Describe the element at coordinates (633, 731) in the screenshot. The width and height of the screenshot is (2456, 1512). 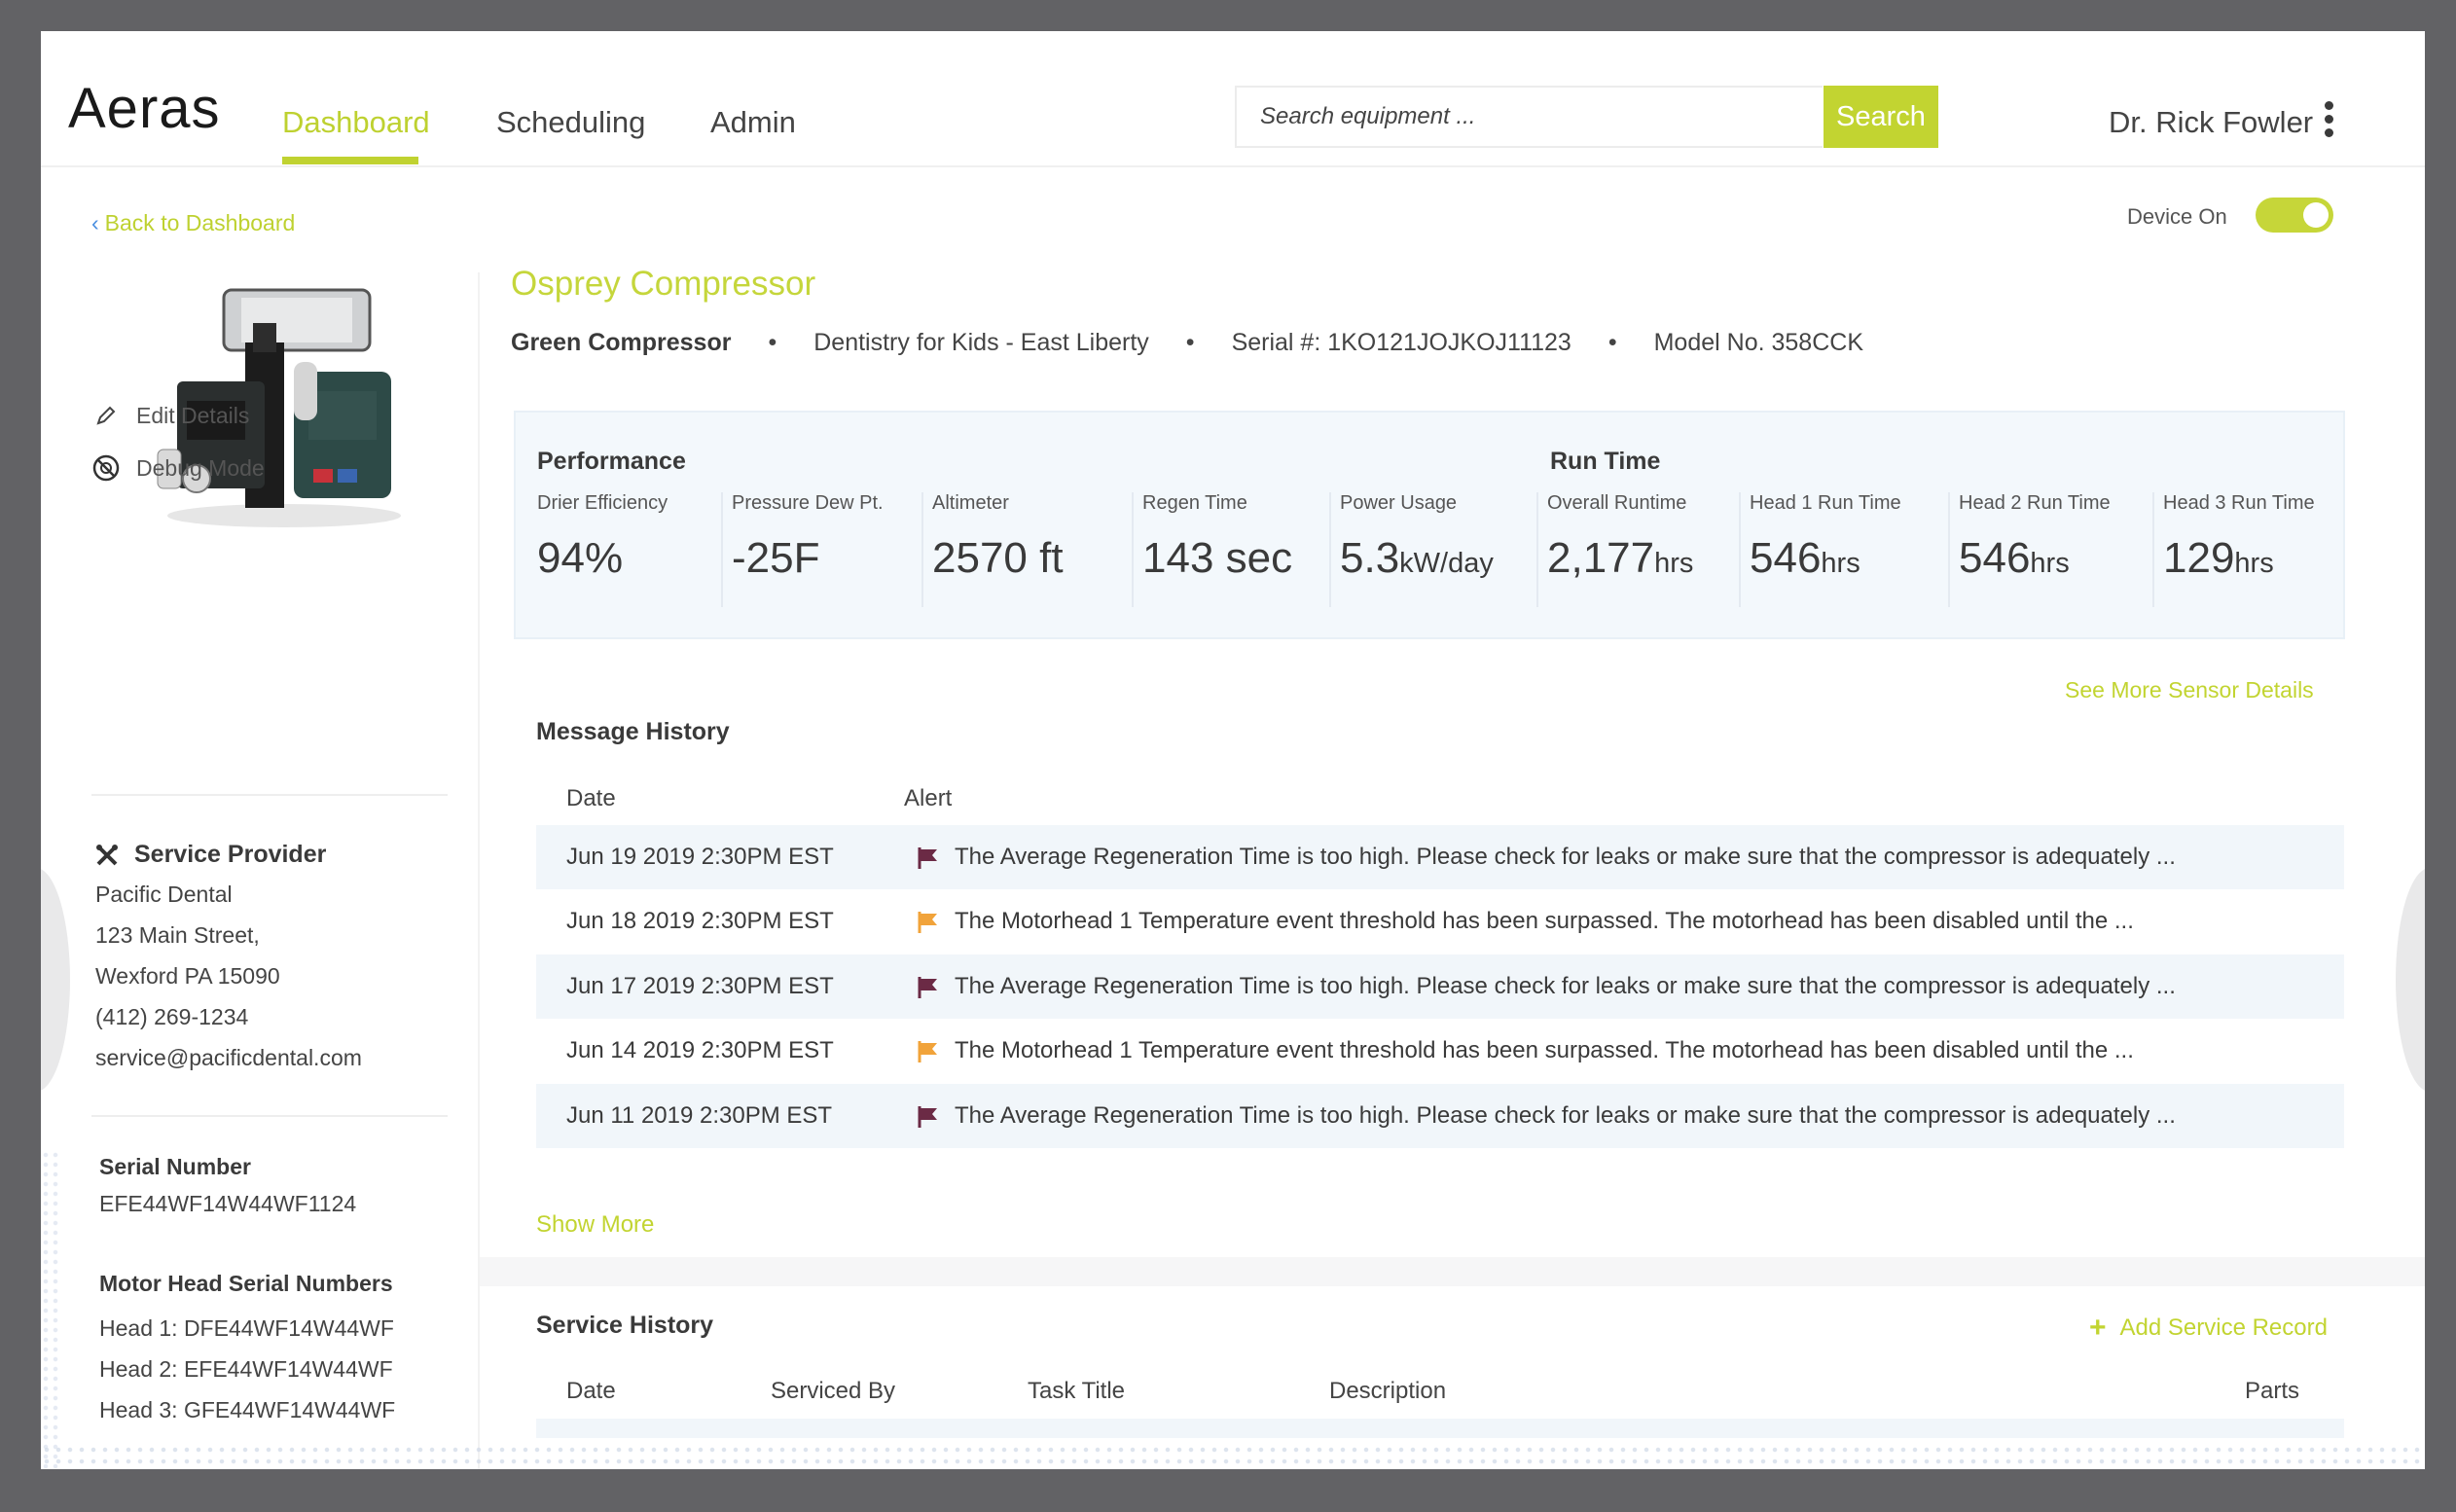
I see `message-history-title: Message History` at that location.